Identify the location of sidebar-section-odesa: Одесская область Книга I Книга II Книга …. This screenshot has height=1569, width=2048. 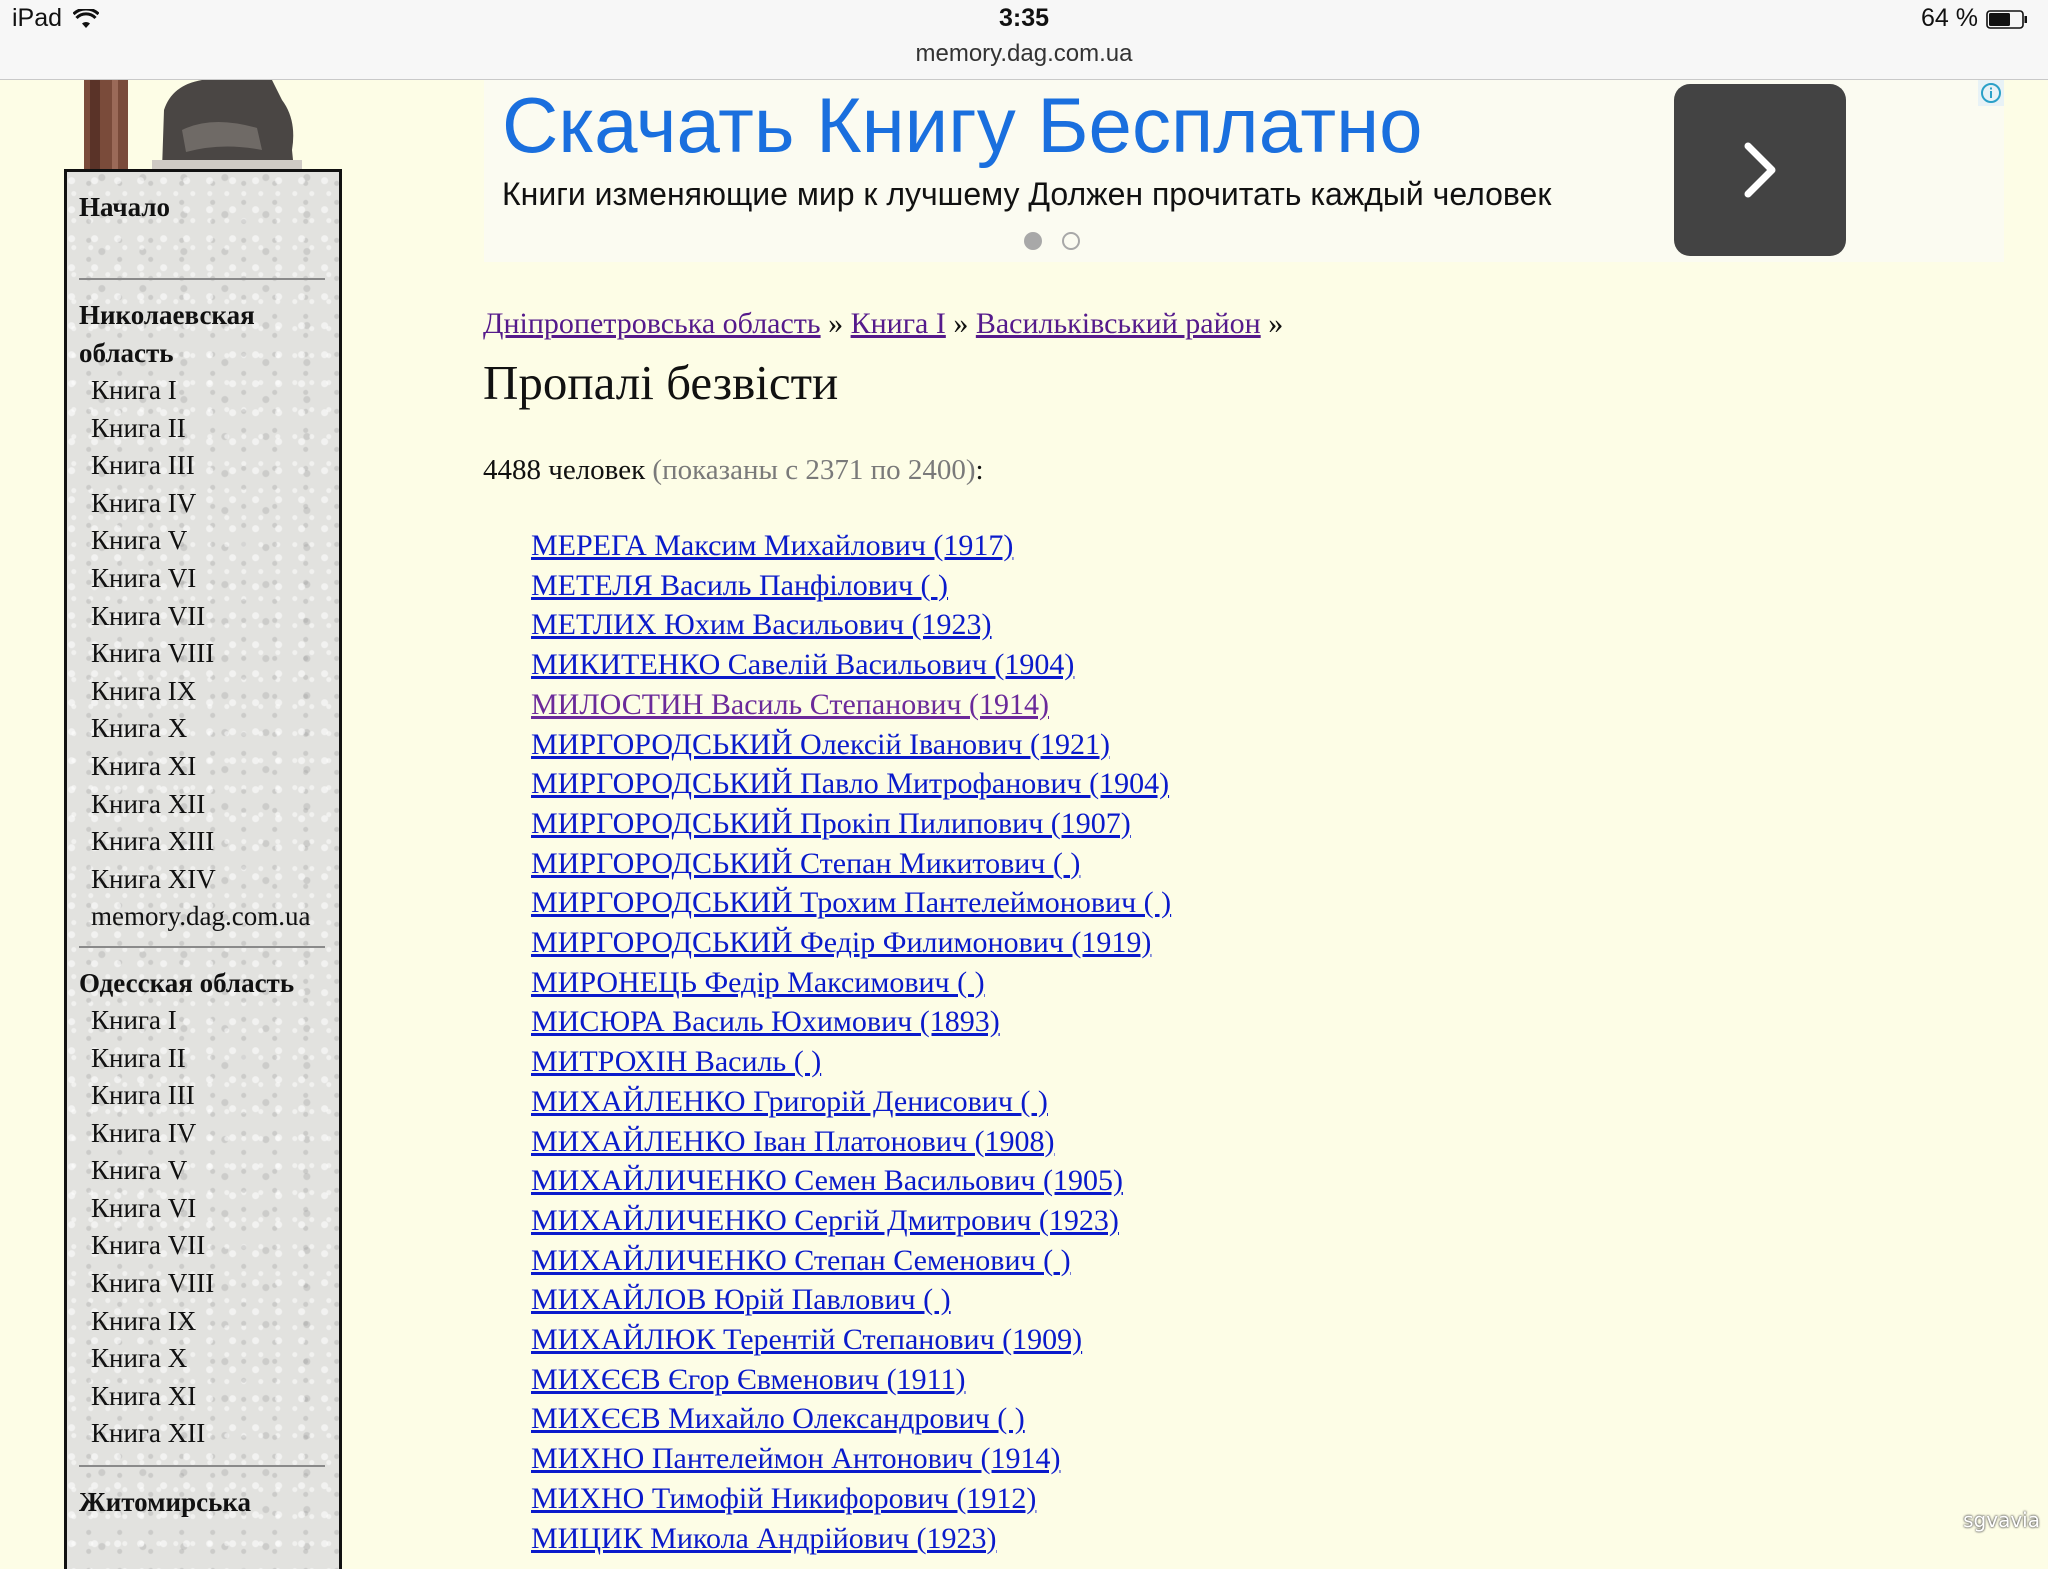
(203, 1216).